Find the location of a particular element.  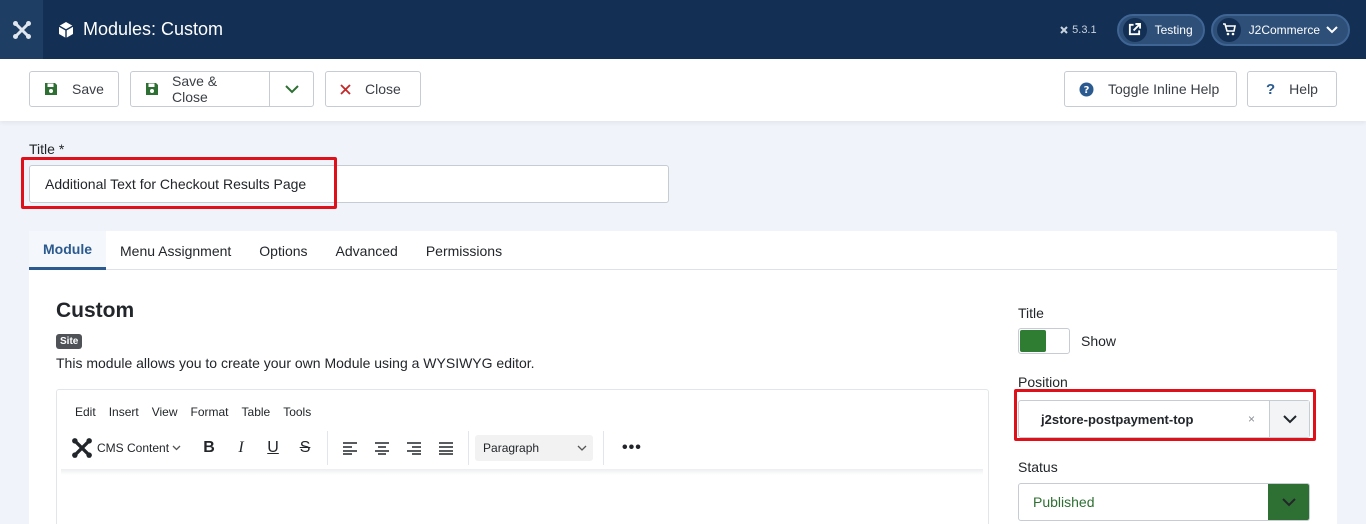

tab-options: Options is located at coordinates (283, 250).